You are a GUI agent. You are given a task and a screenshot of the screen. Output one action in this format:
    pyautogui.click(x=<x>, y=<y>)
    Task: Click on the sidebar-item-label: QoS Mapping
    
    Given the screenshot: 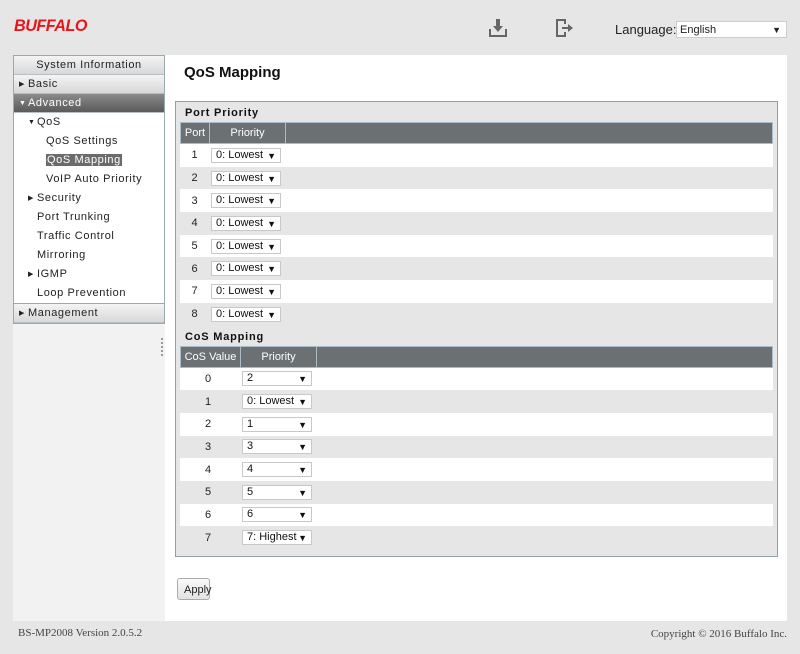 What is the action you would take?
    pyautogui.click(x=84, y=160)
    